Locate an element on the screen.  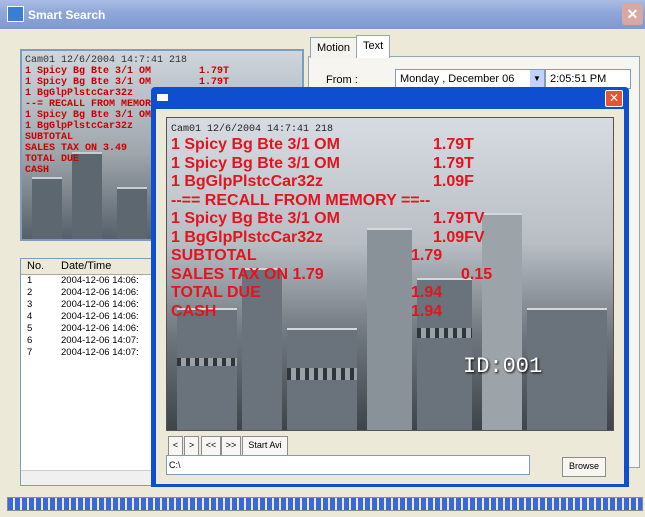
receipt-line: 1 BgGlpPlstcCar32z 1.09FV is located at coordinates (328, 238).